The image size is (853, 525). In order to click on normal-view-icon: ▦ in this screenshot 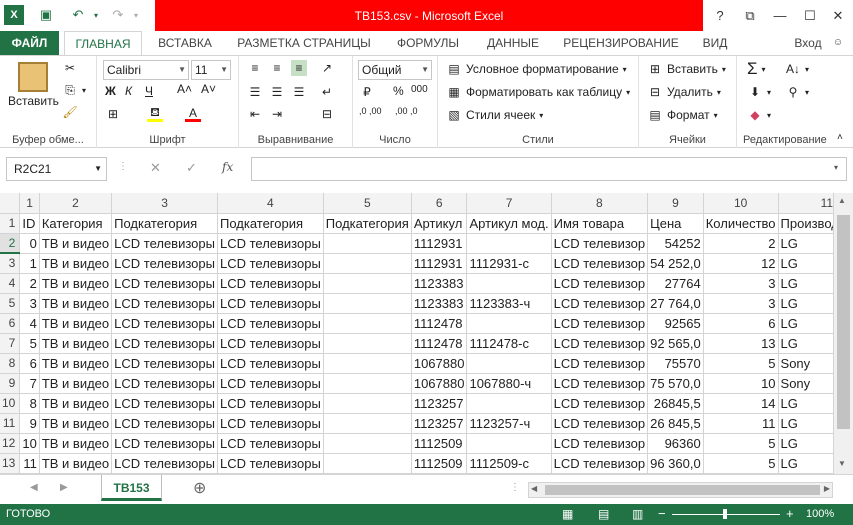, I will do `click(567, 514)`.